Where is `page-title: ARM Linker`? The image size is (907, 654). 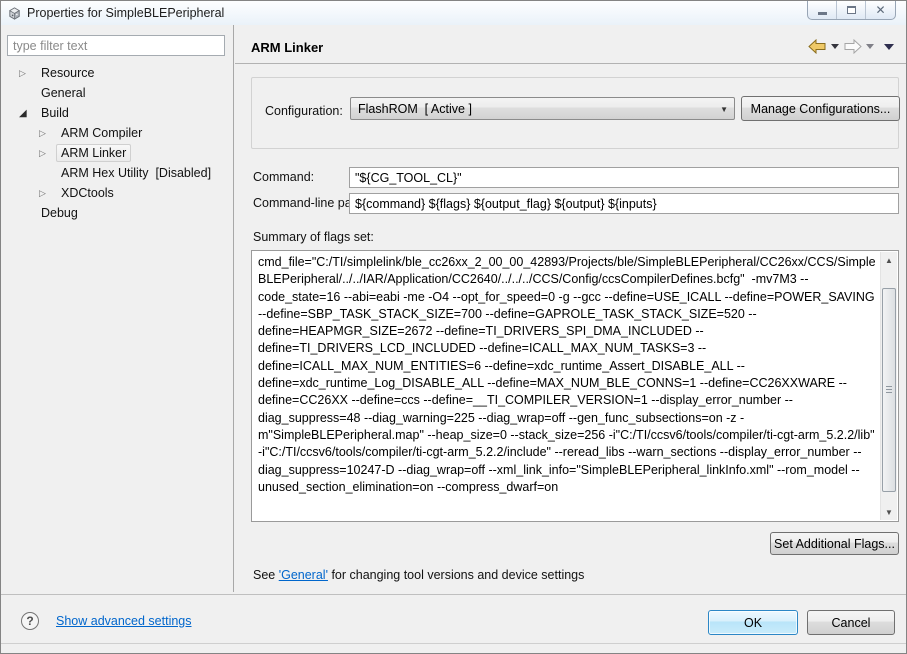
page-title: ARM Linker is located at coordinates (287, 47).